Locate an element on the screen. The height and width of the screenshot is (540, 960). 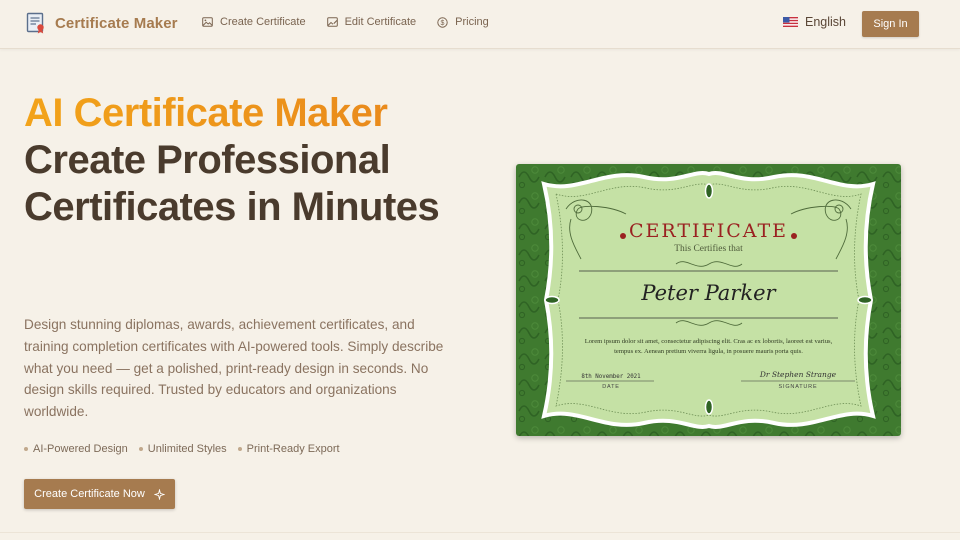
certificate-recipient-name: Peter Parker is located at coordinates (708, 293).